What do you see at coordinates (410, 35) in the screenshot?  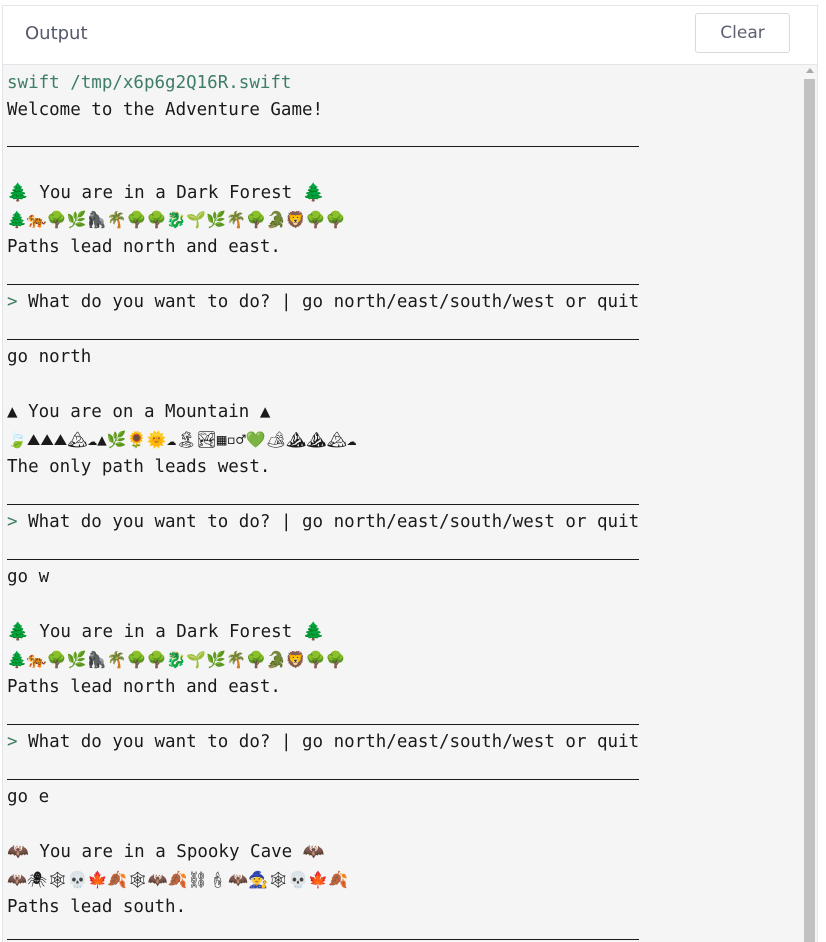 I see `output-header: Output Clear` at bounding box center [410, 35].